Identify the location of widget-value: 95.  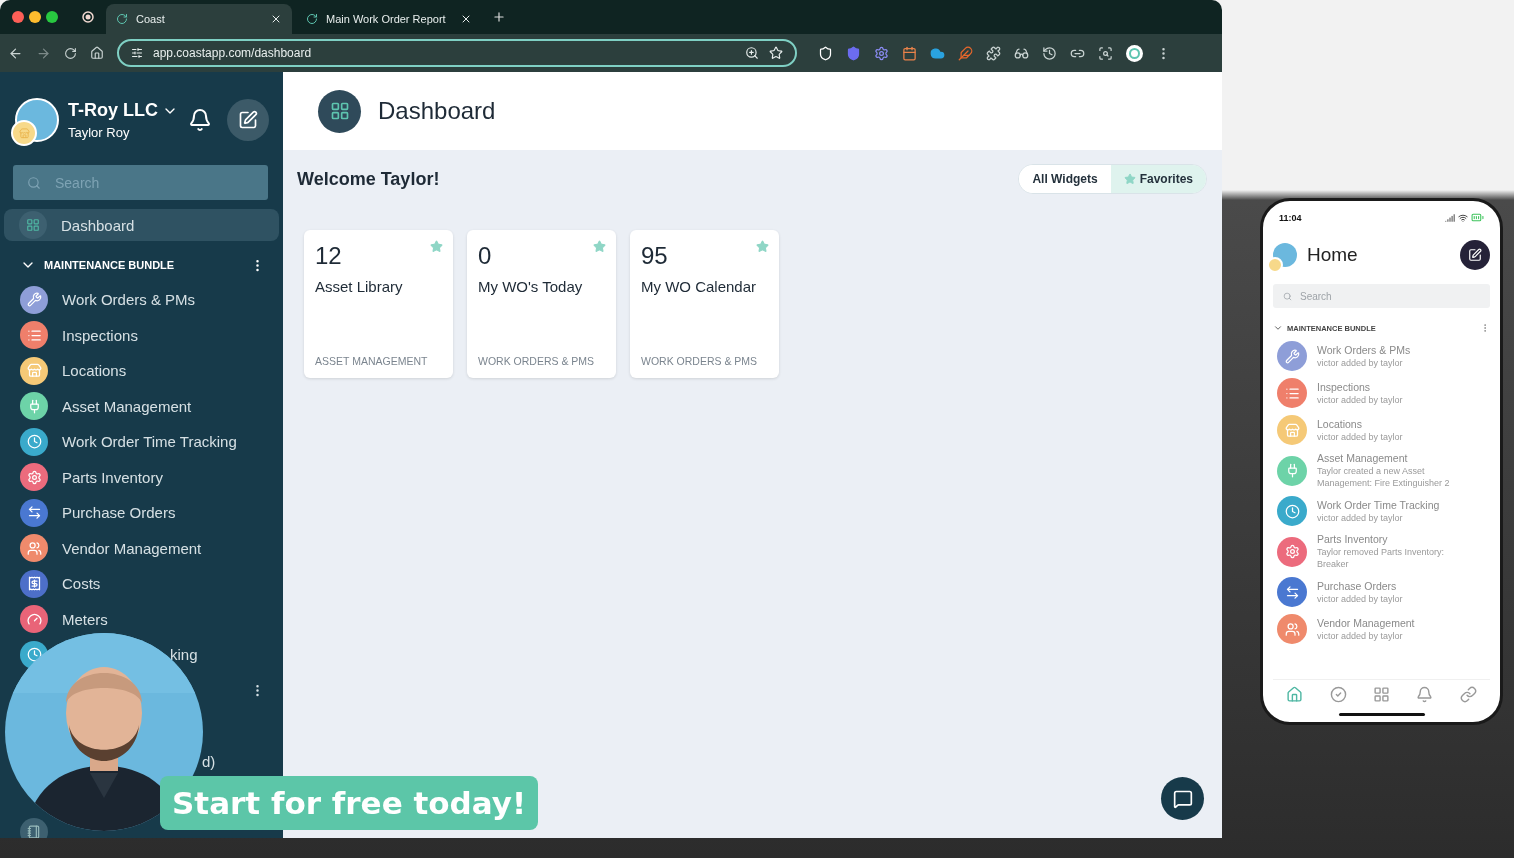
(654, 256).